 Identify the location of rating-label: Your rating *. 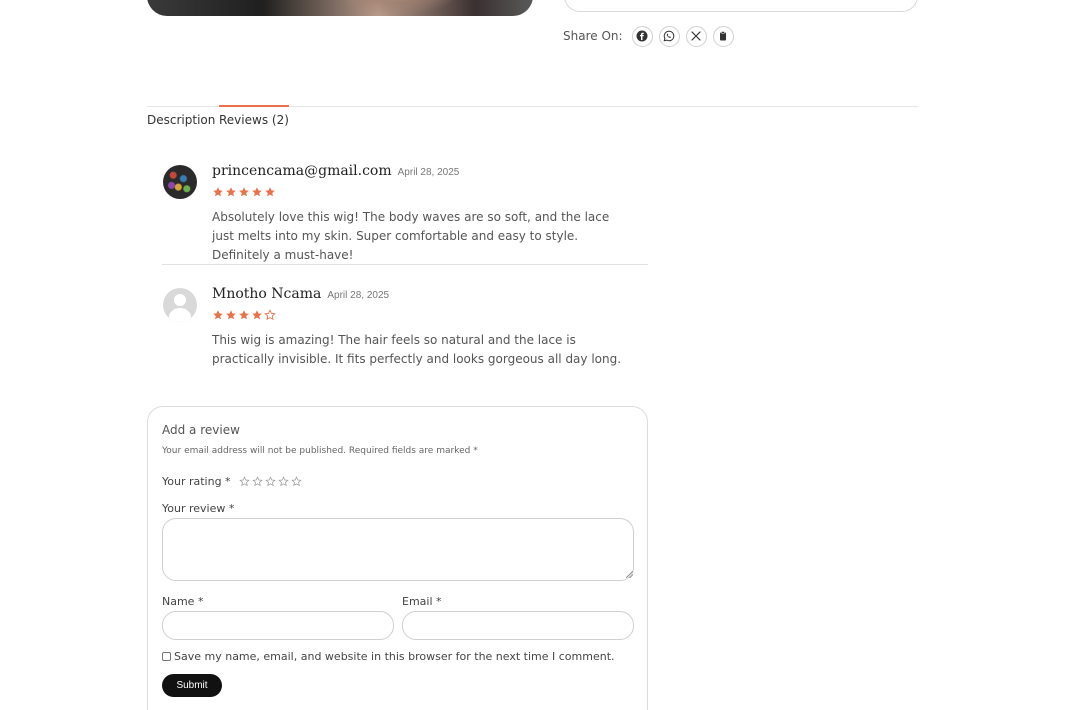
(196, 481).